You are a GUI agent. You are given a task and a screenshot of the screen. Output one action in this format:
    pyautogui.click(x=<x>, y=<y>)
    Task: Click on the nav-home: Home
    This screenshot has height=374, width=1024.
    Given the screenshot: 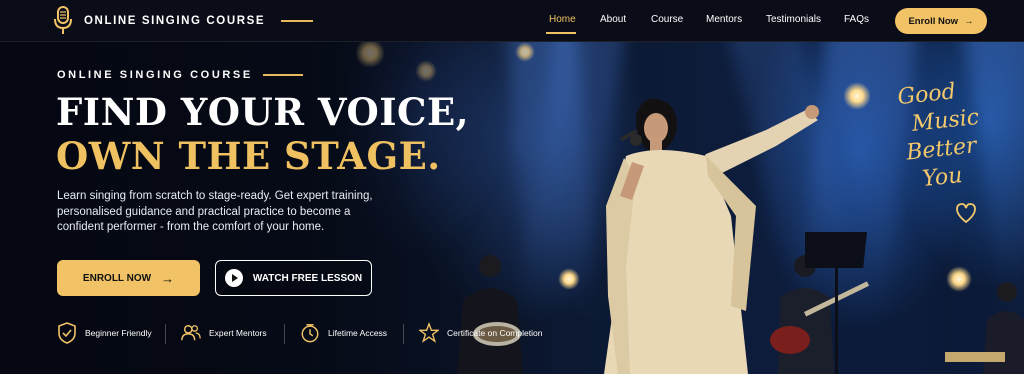 What is the action you would take?
    pyautogui.click(x=562, y=19)
    